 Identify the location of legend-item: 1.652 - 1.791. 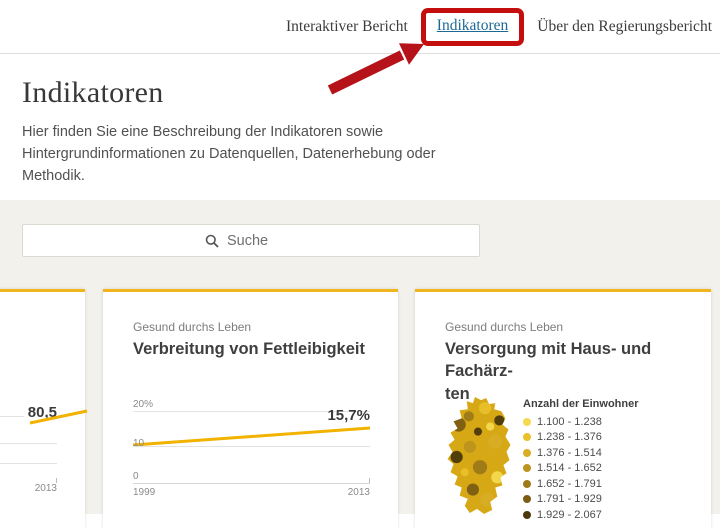
(581, 484).